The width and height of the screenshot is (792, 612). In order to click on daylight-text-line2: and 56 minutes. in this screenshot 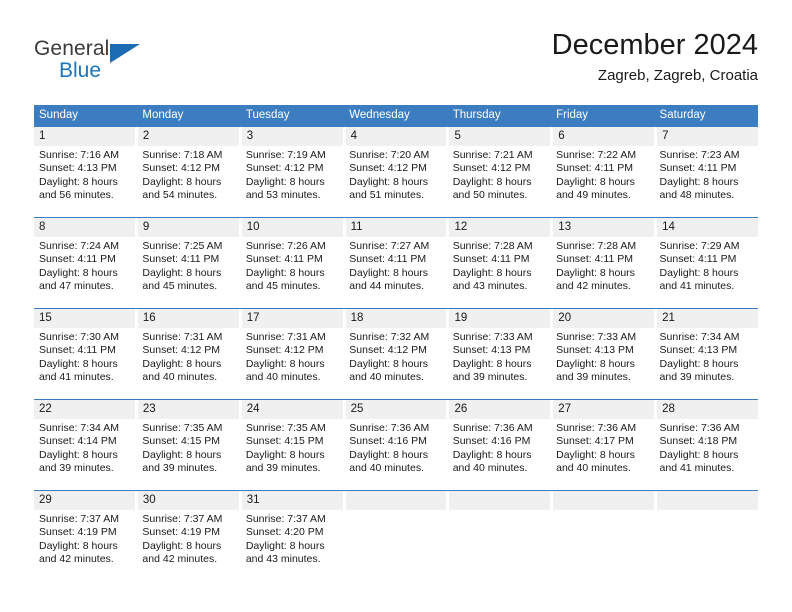, I will do `click(76, 195)`.